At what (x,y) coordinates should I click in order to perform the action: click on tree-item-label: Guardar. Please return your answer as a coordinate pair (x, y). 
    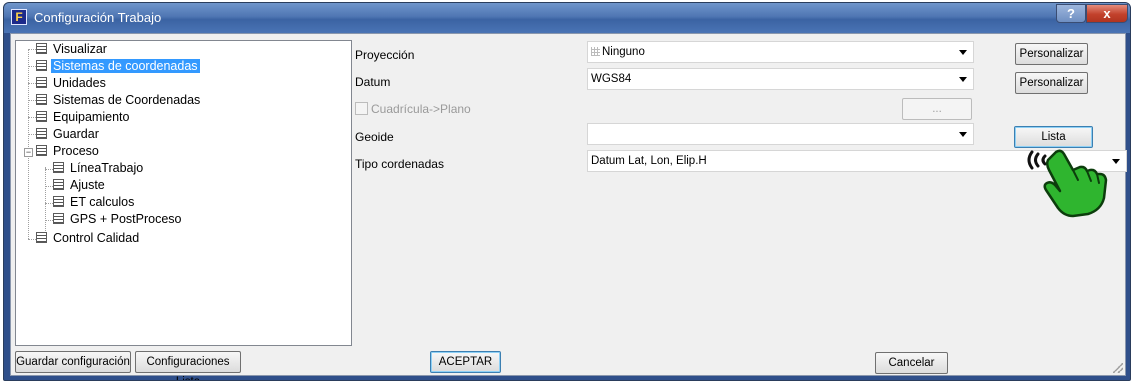
    Looking at the image, I should click on (76, 134).